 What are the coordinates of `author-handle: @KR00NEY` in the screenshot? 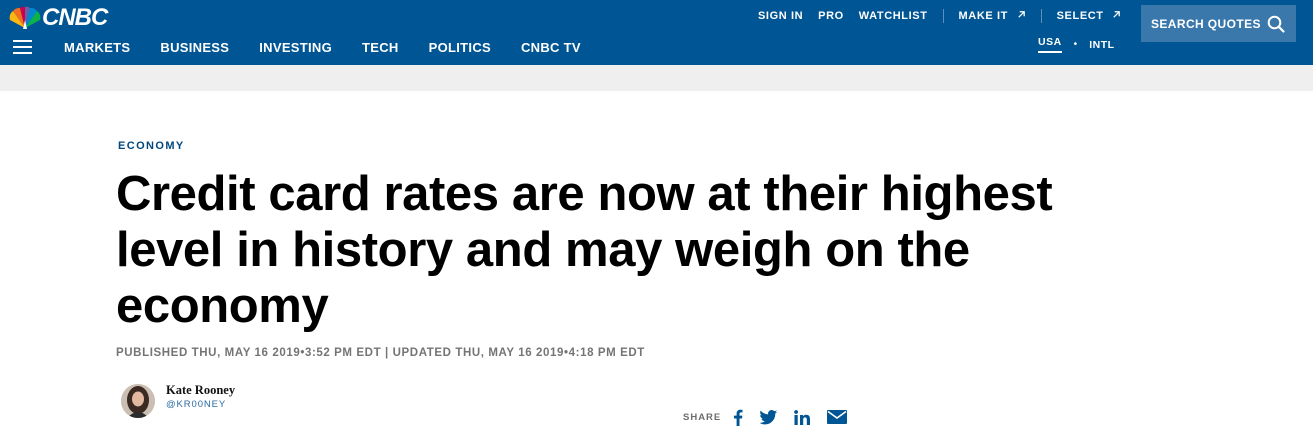 It's located at (200, 405).